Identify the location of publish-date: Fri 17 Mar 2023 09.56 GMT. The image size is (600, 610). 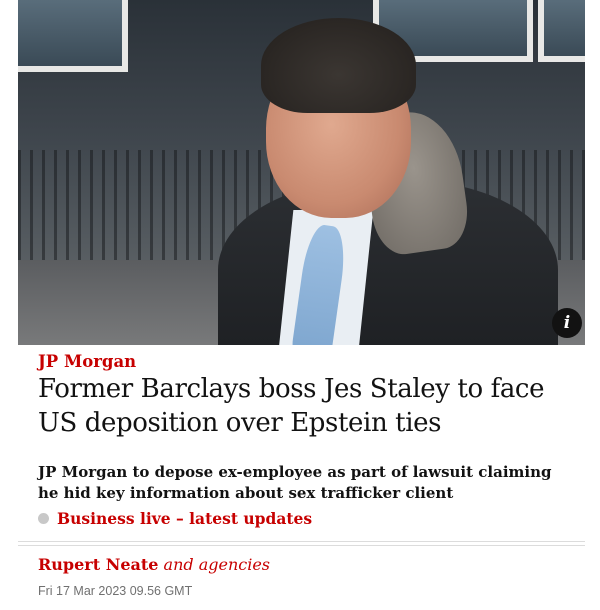
(115, 591).